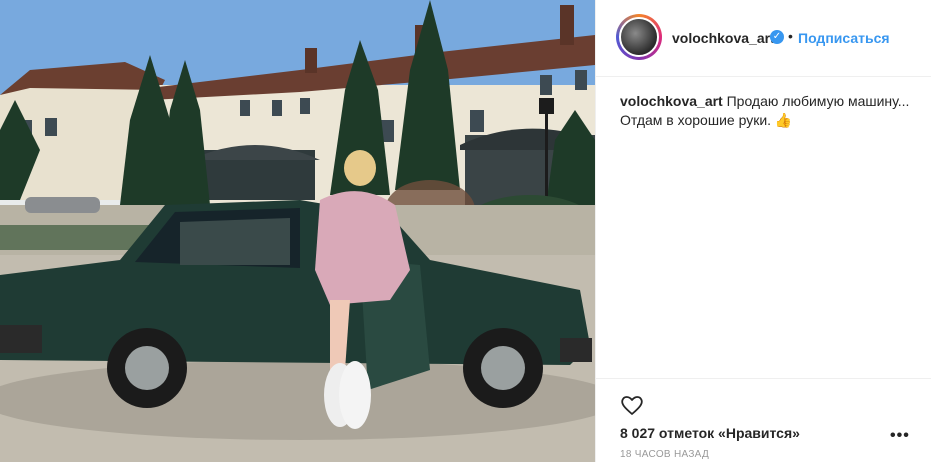 The image size is (931, 462). Describe the element at coordinates (900, 436) in the screenshot. I see `more-options-icon: •••` at that location.